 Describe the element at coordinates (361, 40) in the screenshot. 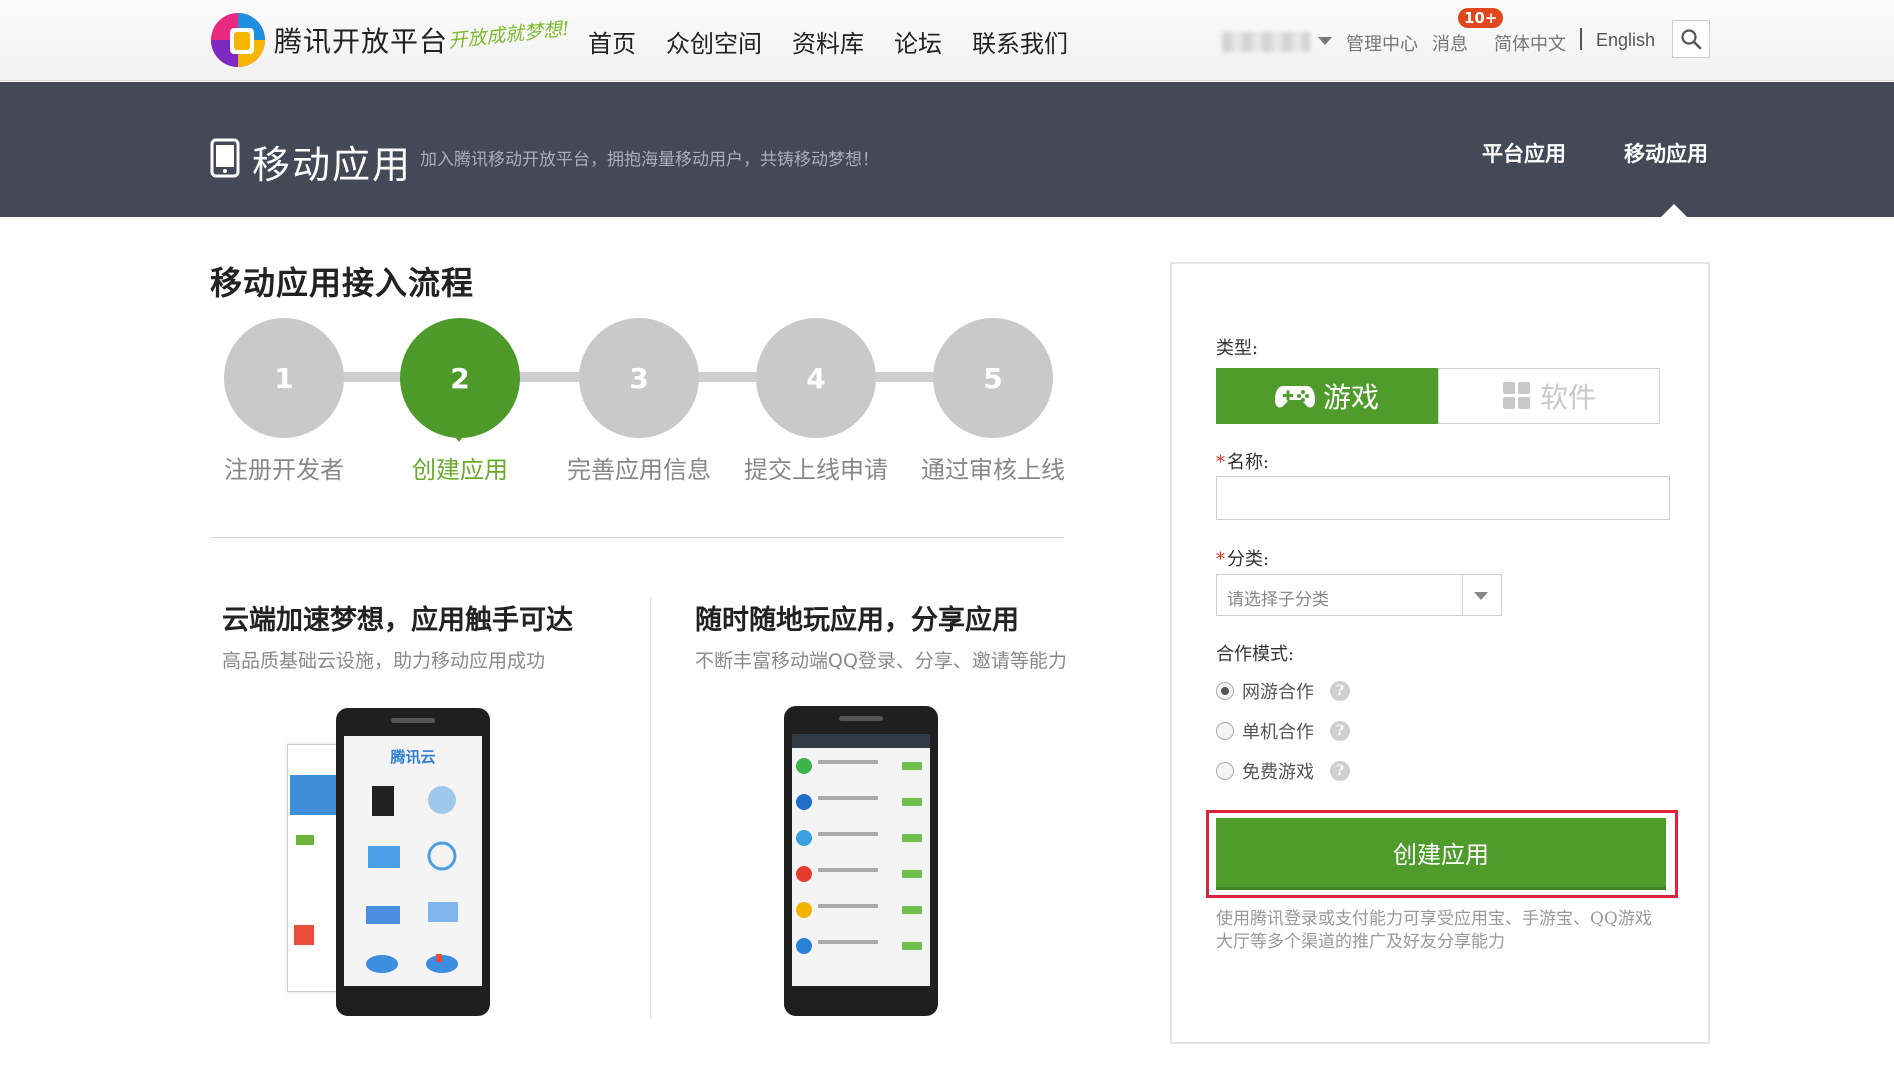

I see `brand-name: 腾讯开放平台` at that location.